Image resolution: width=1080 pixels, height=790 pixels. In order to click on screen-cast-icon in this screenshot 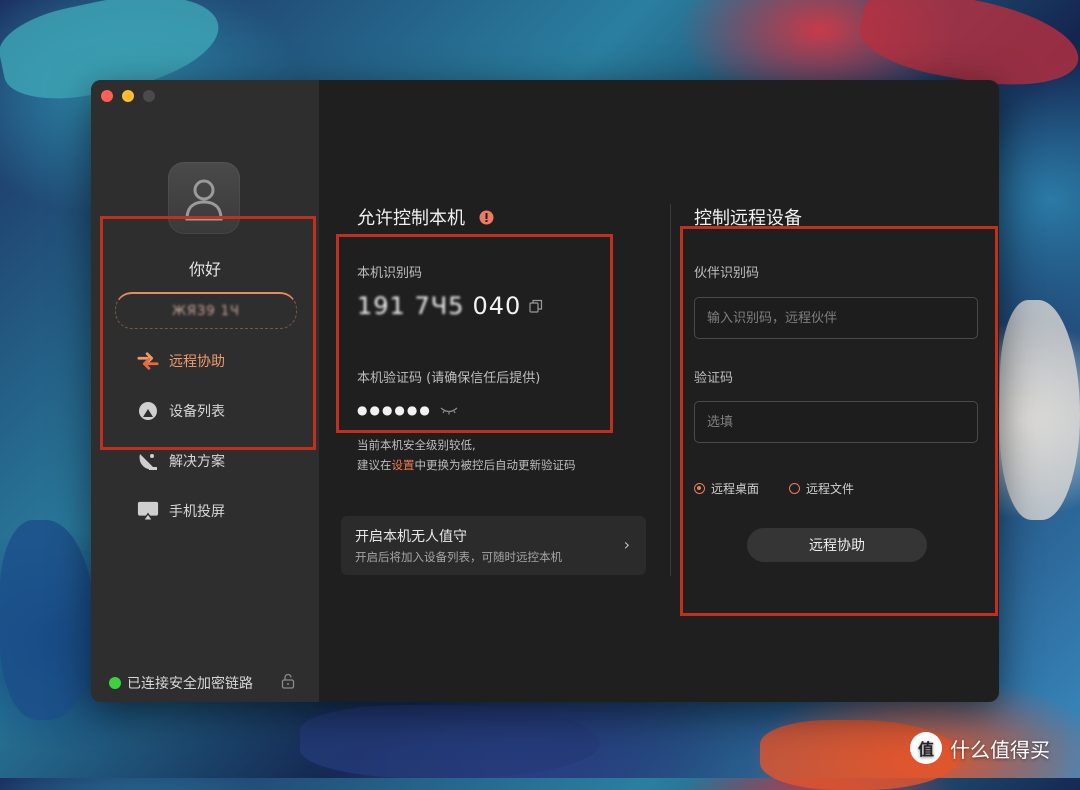, I will do `click(148, 511)`.